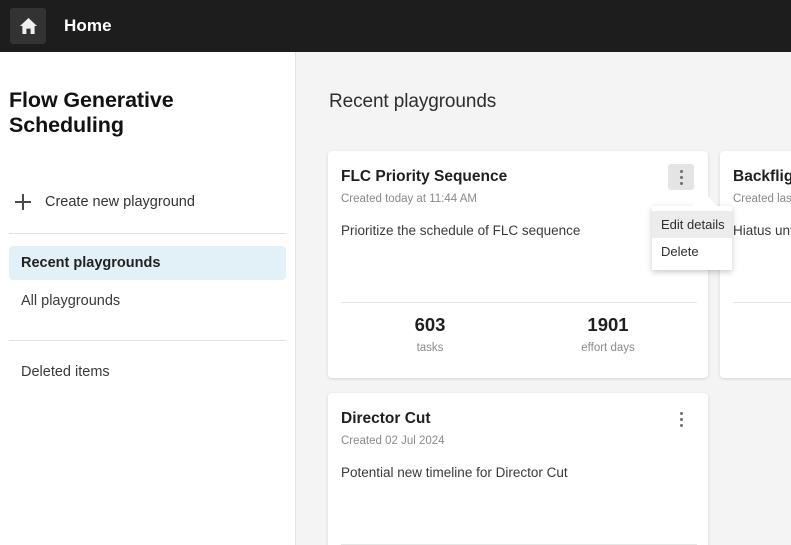 The height and width of the screenshot is (545, 791). I want to click on card-stat-label: effort days, so click(608, 348).